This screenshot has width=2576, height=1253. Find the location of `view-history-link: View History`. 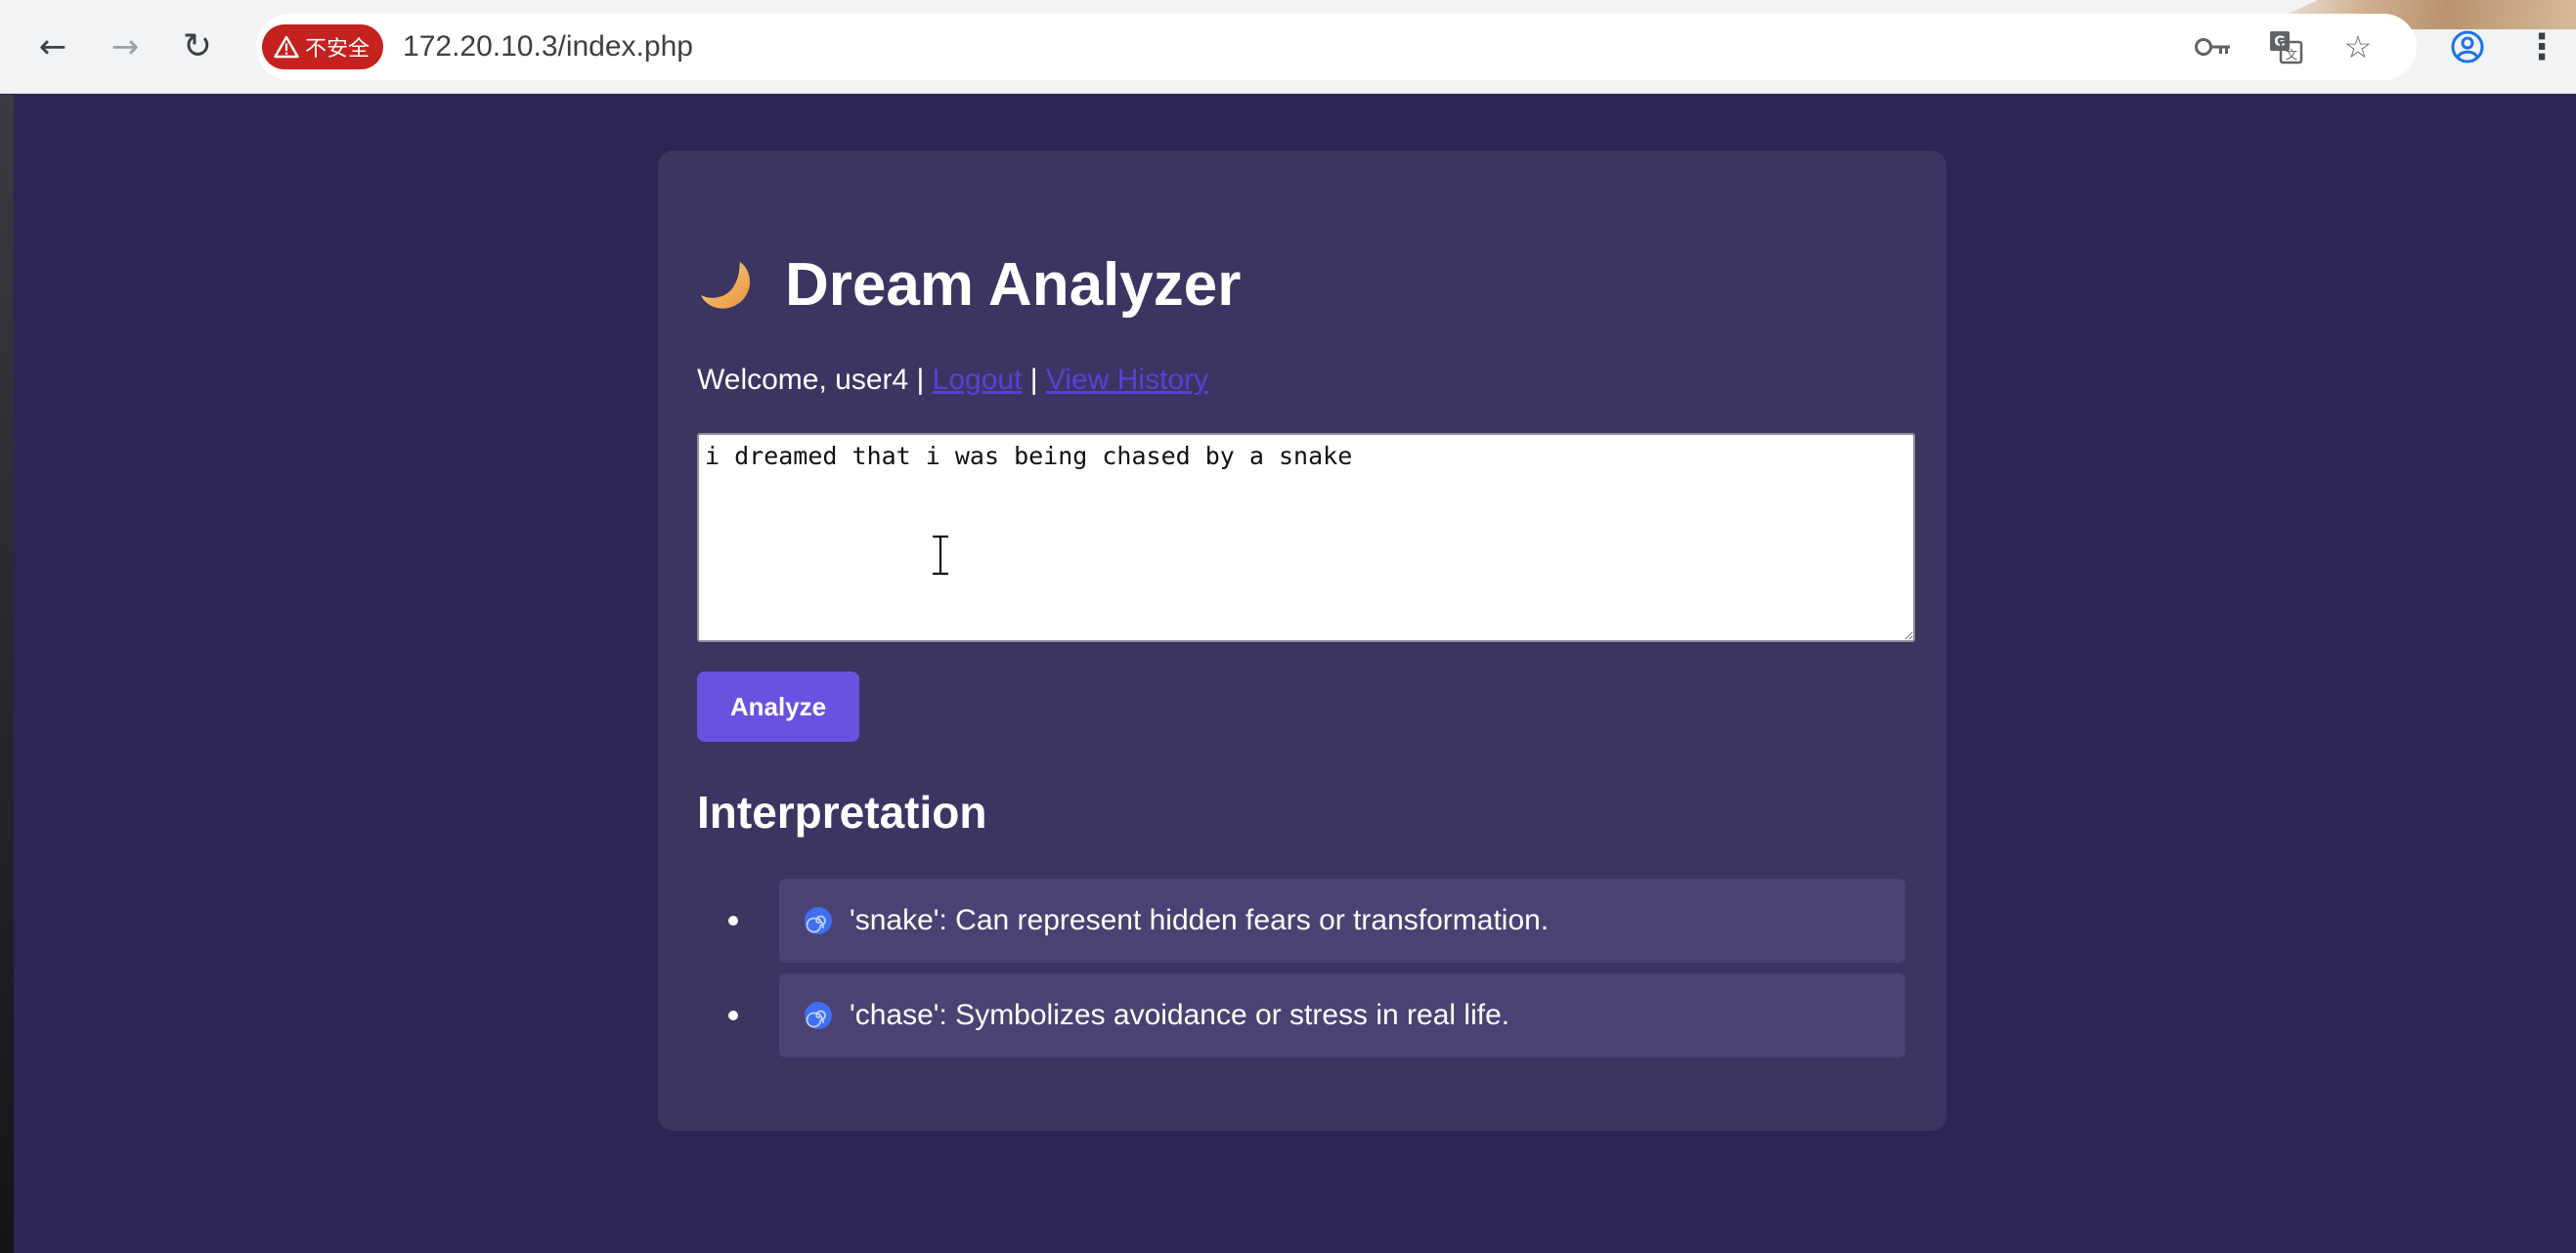

view-history-link: View History is located at coordinates (1127, 380).